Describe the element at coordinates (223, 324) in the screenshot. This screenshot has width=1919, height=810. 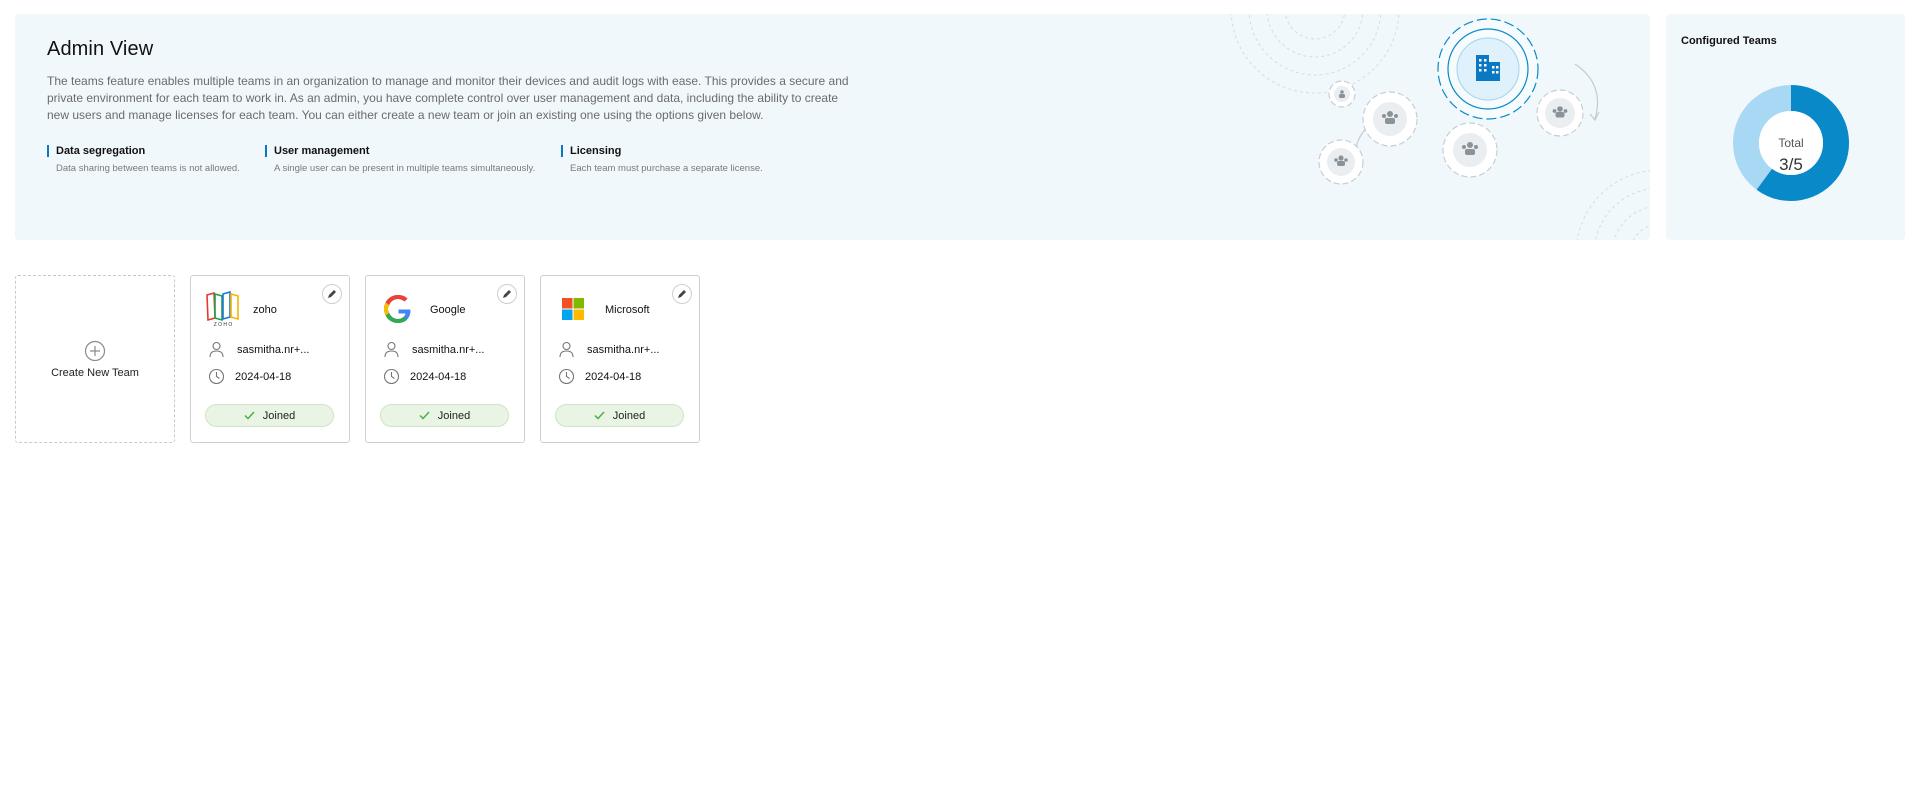
I see `svg-text: Z O H O` at that location.